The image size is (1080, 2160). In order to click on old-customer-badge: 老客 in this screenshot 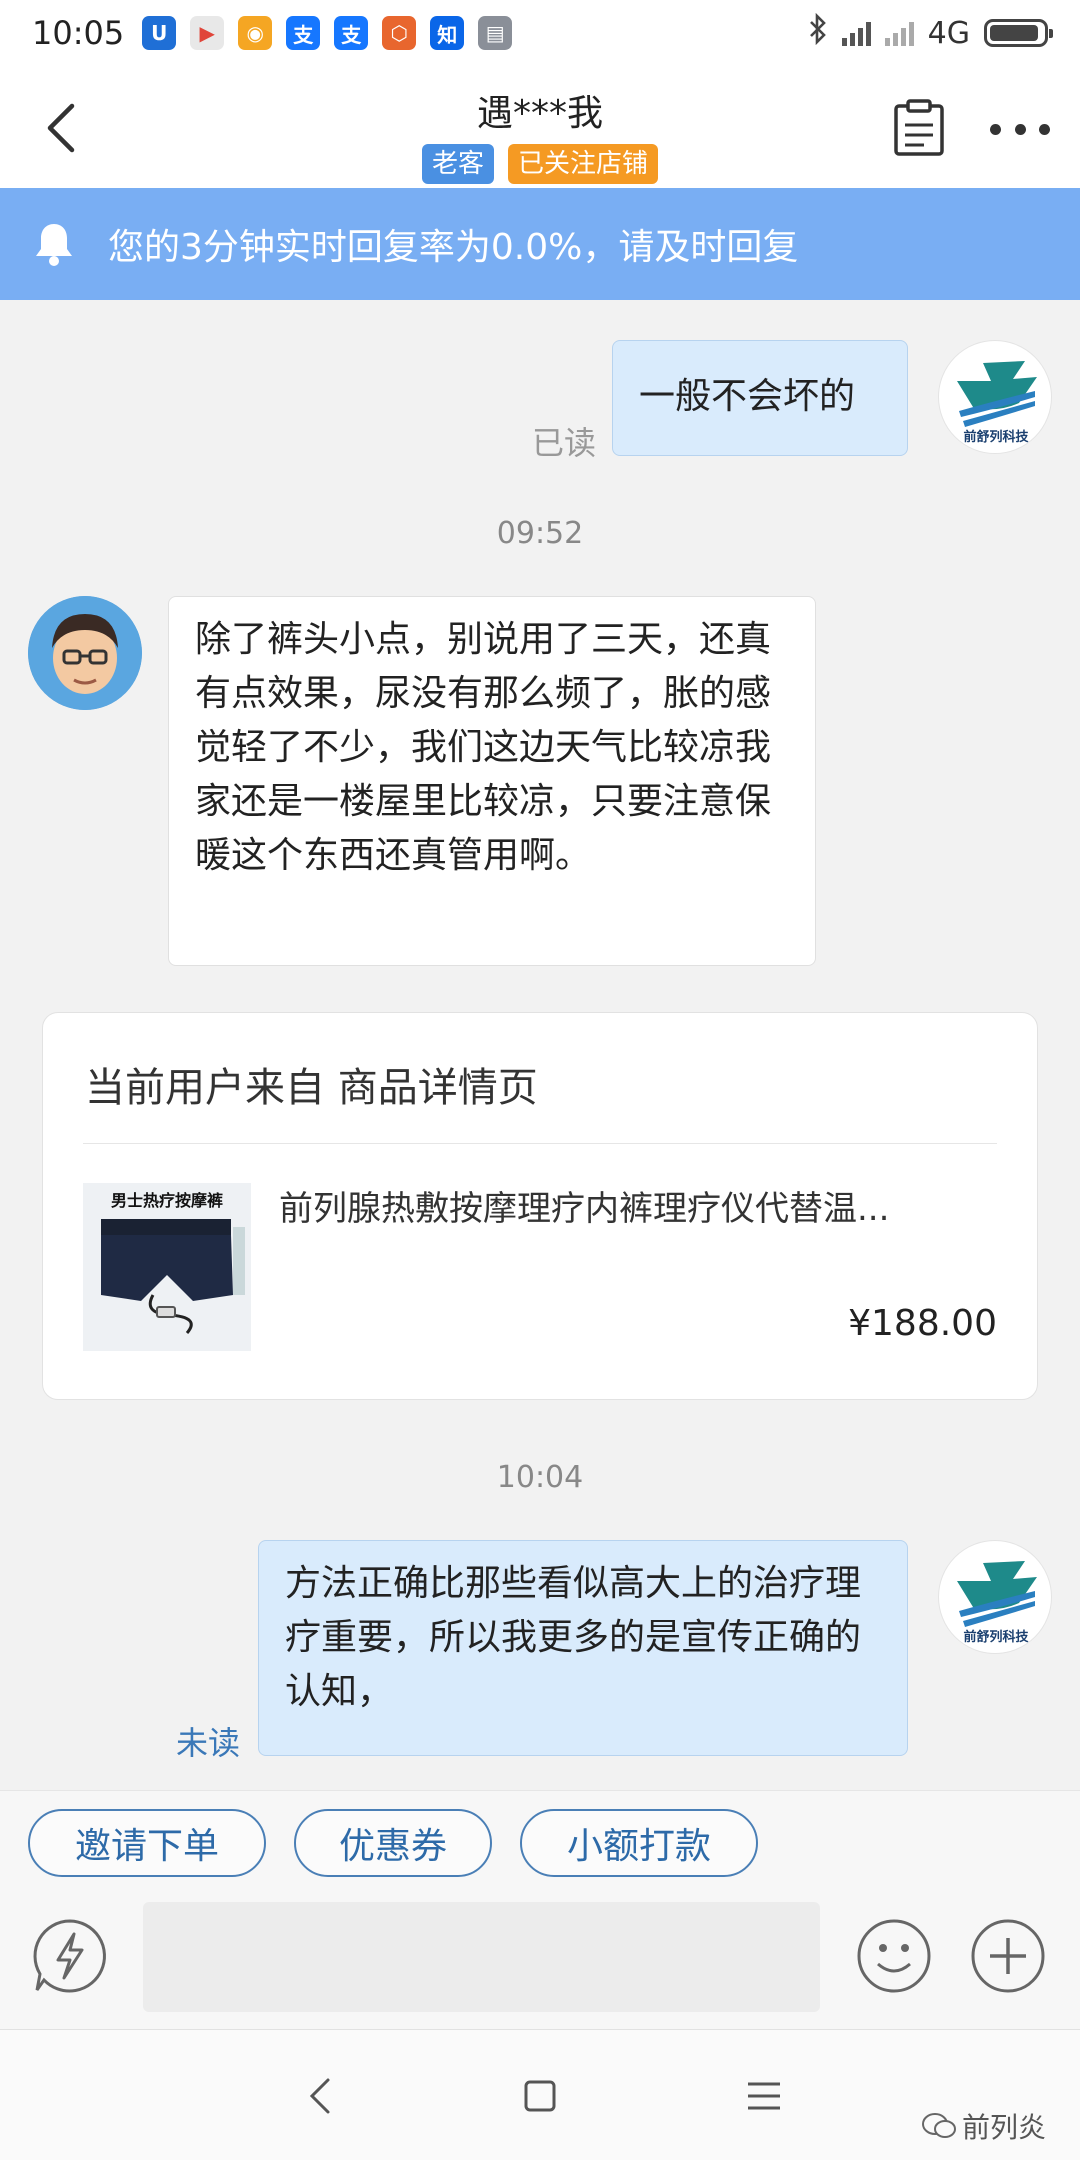, I will do `click(457, 164)`.